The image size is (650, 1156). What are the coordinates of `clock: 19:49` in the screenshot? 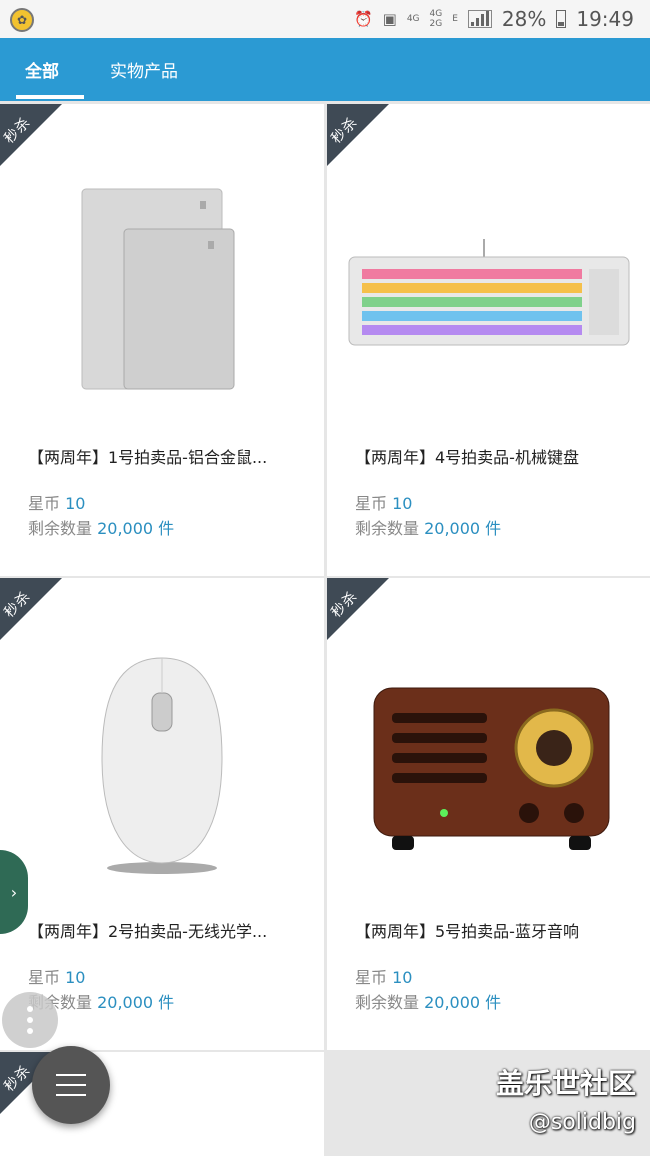 It's located at (605, 19).